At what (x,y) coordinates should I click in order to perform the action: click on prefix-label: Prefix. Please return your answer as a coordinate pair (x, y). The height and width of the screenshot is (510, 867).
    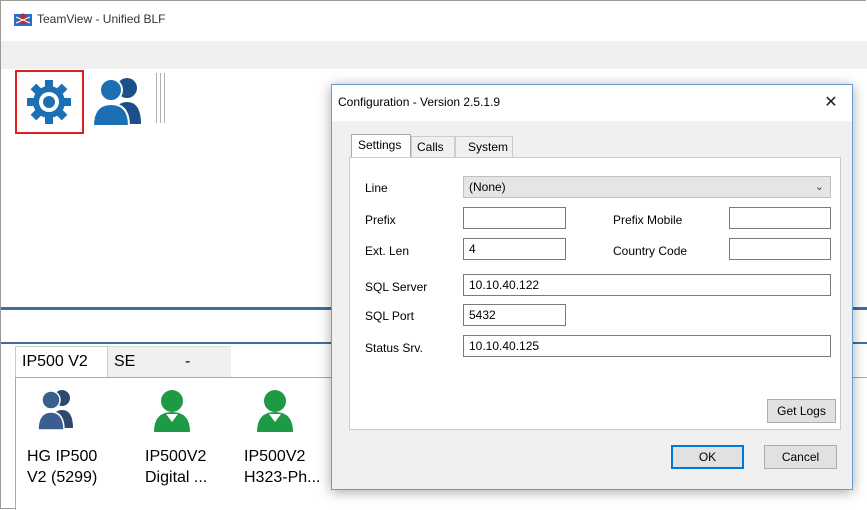
    Looking at the image, I should click on (380, 220).